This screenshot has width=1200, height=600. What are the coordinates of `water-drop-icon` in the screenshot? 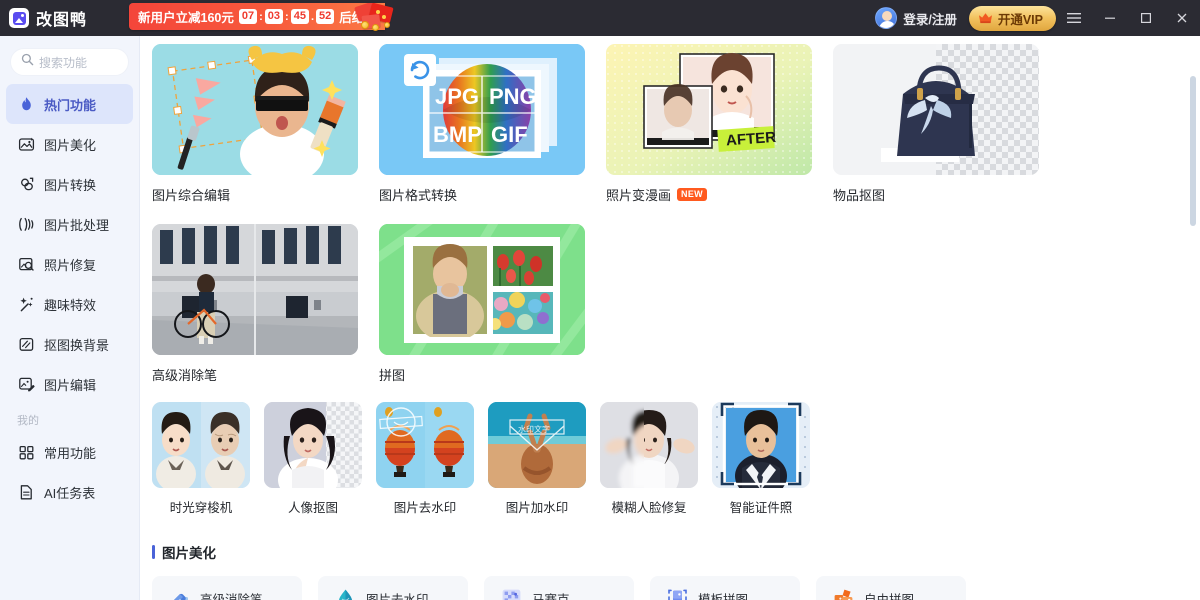 It's located at (345, 594).